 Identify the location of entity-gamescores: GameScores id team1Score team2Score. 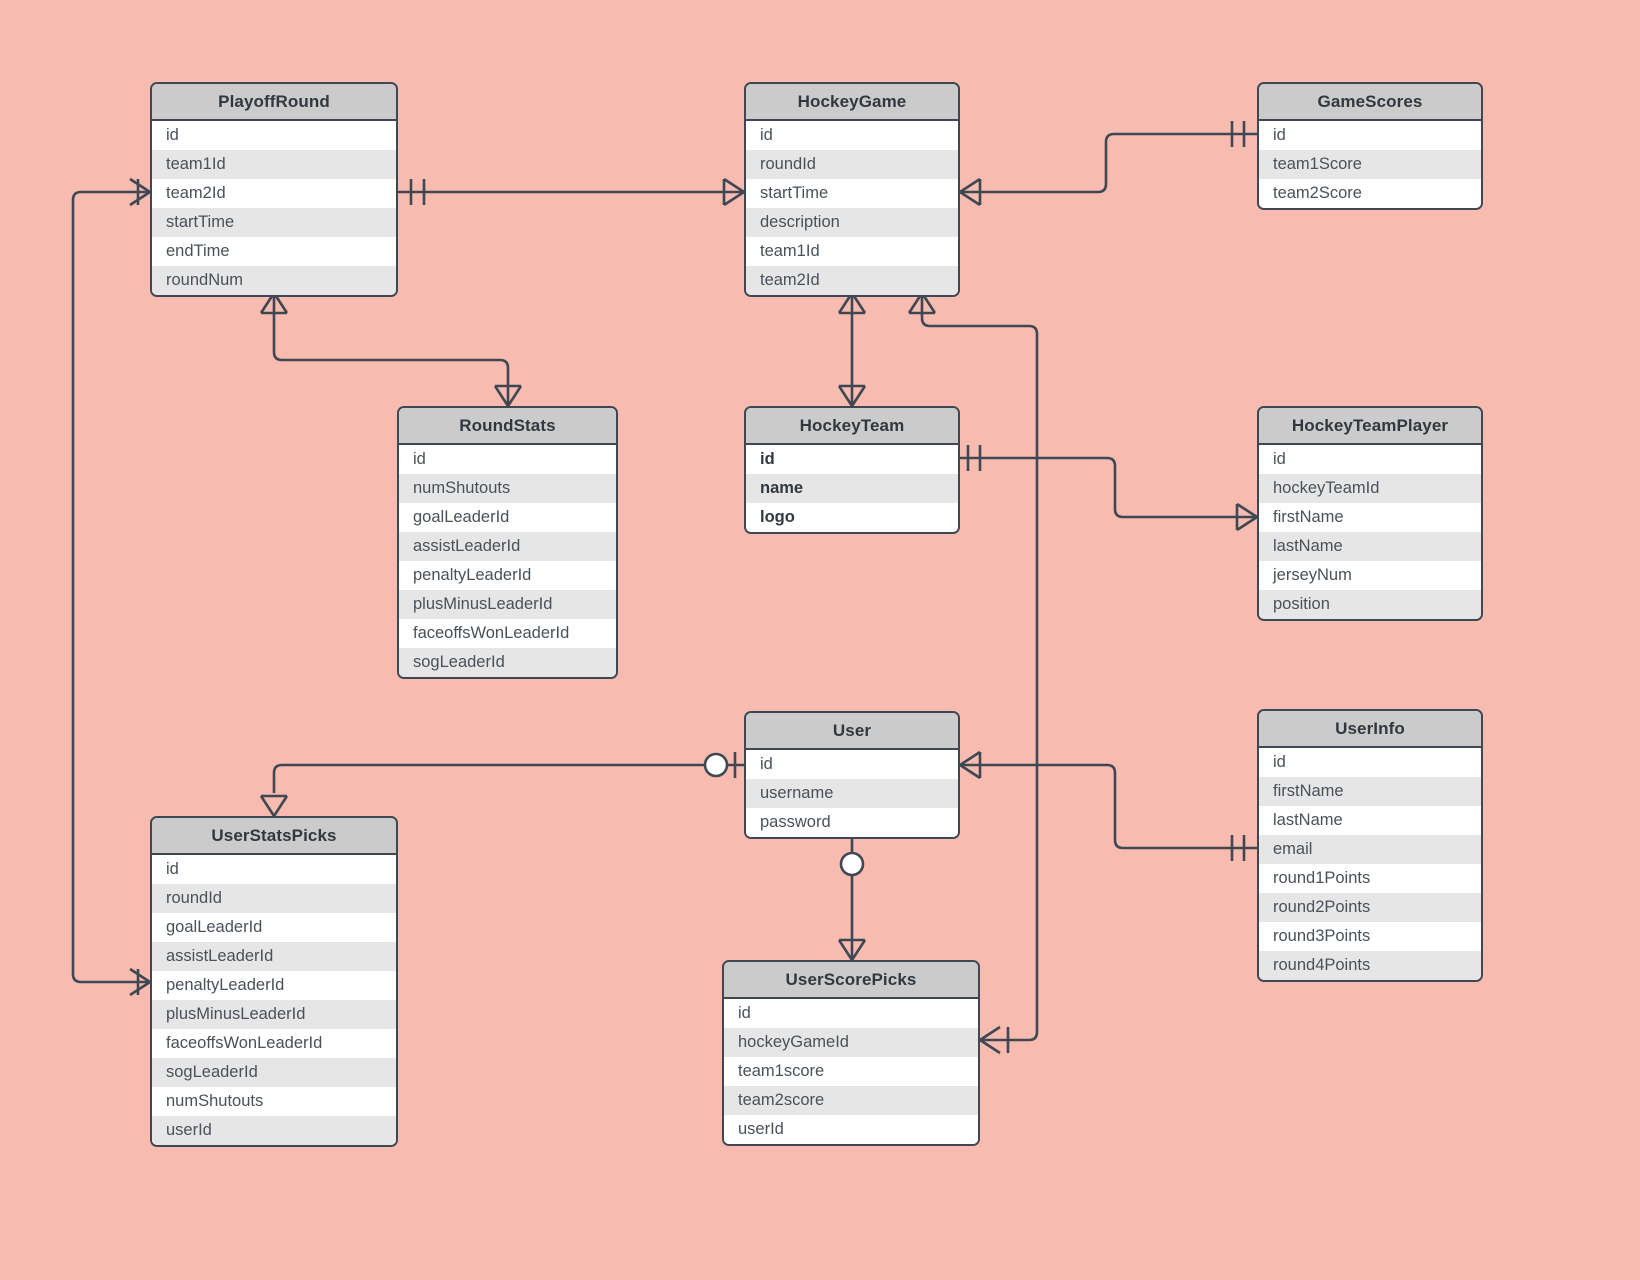
(1370, 146).